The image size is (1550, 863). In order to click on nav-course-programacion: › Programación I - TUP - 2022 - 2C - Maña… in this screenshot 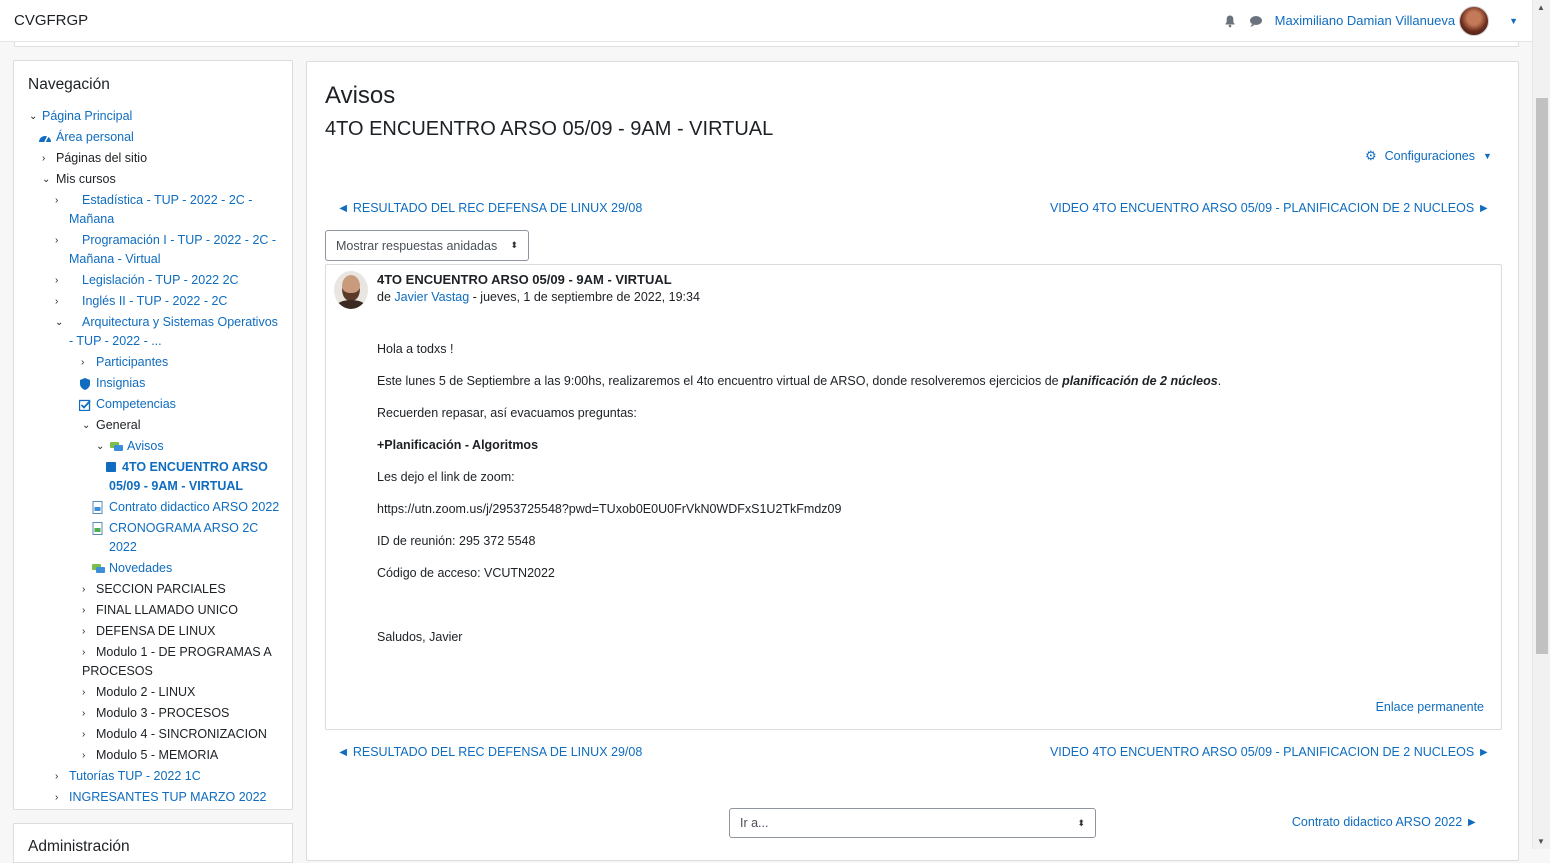, I will do `click(154, 250)`.